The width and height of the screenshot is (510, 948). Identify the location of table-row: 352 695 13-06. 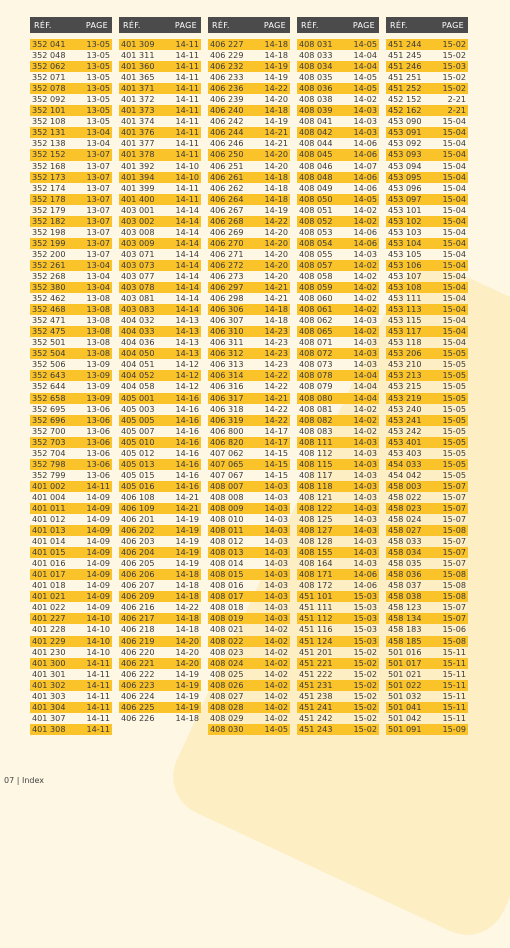
(71, 409).